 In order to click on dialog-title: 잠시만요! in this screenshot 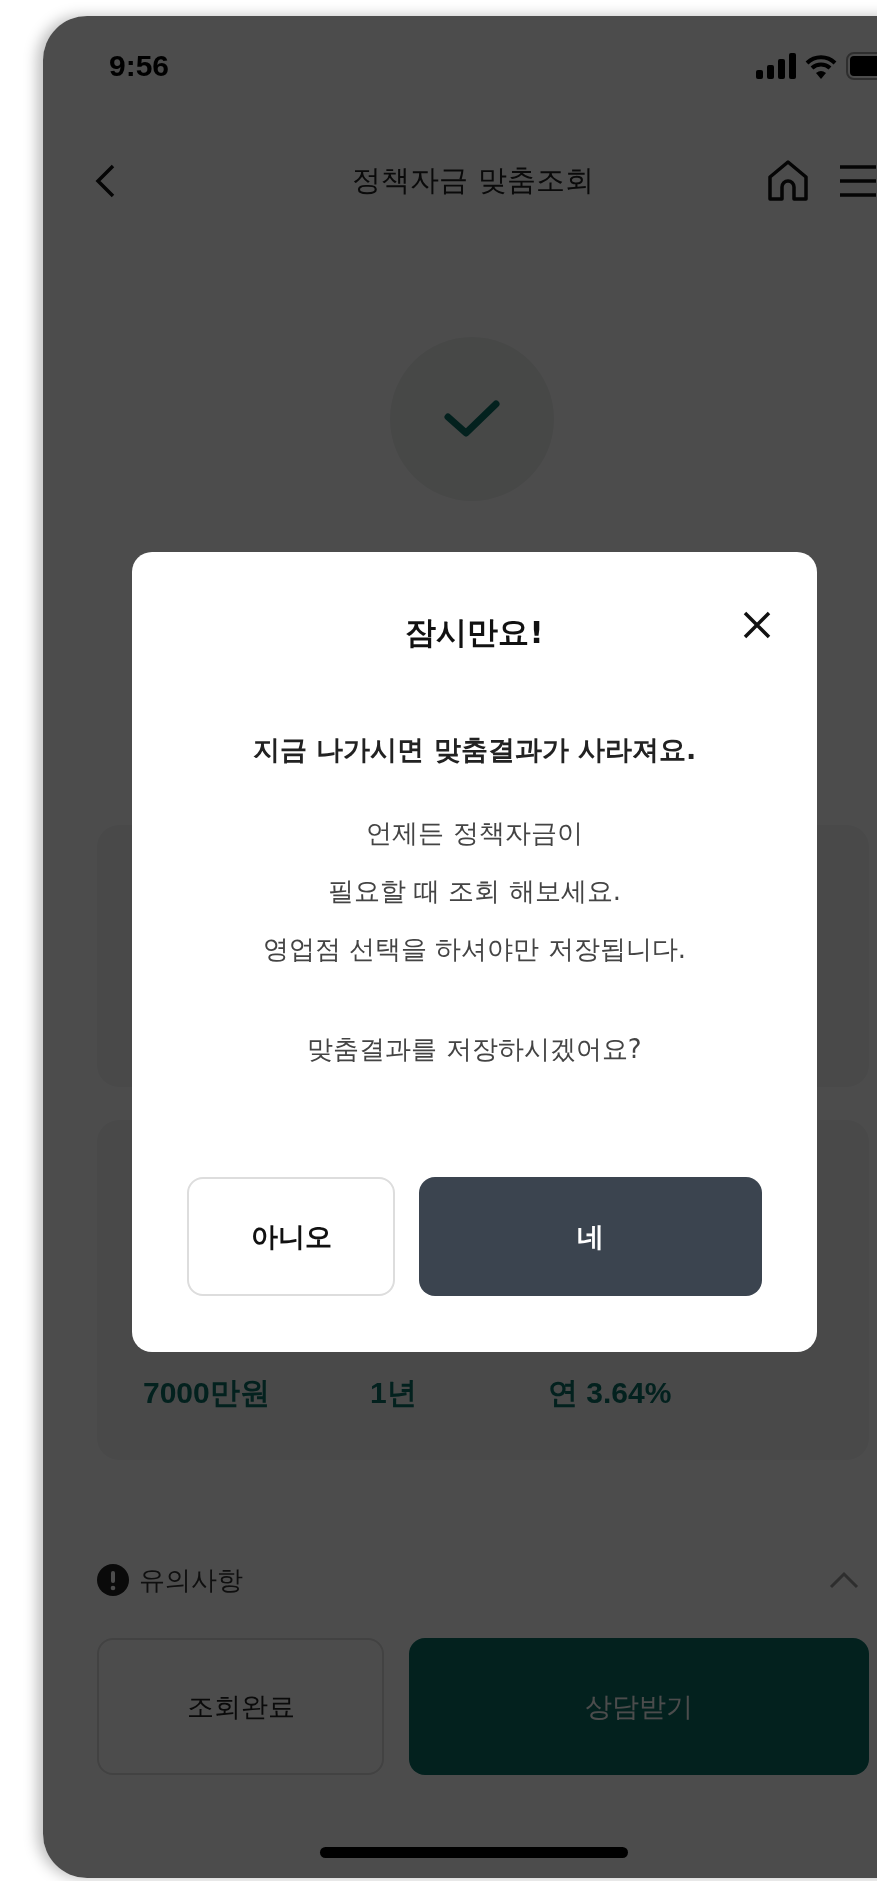, I will do `click(474, 632)`.